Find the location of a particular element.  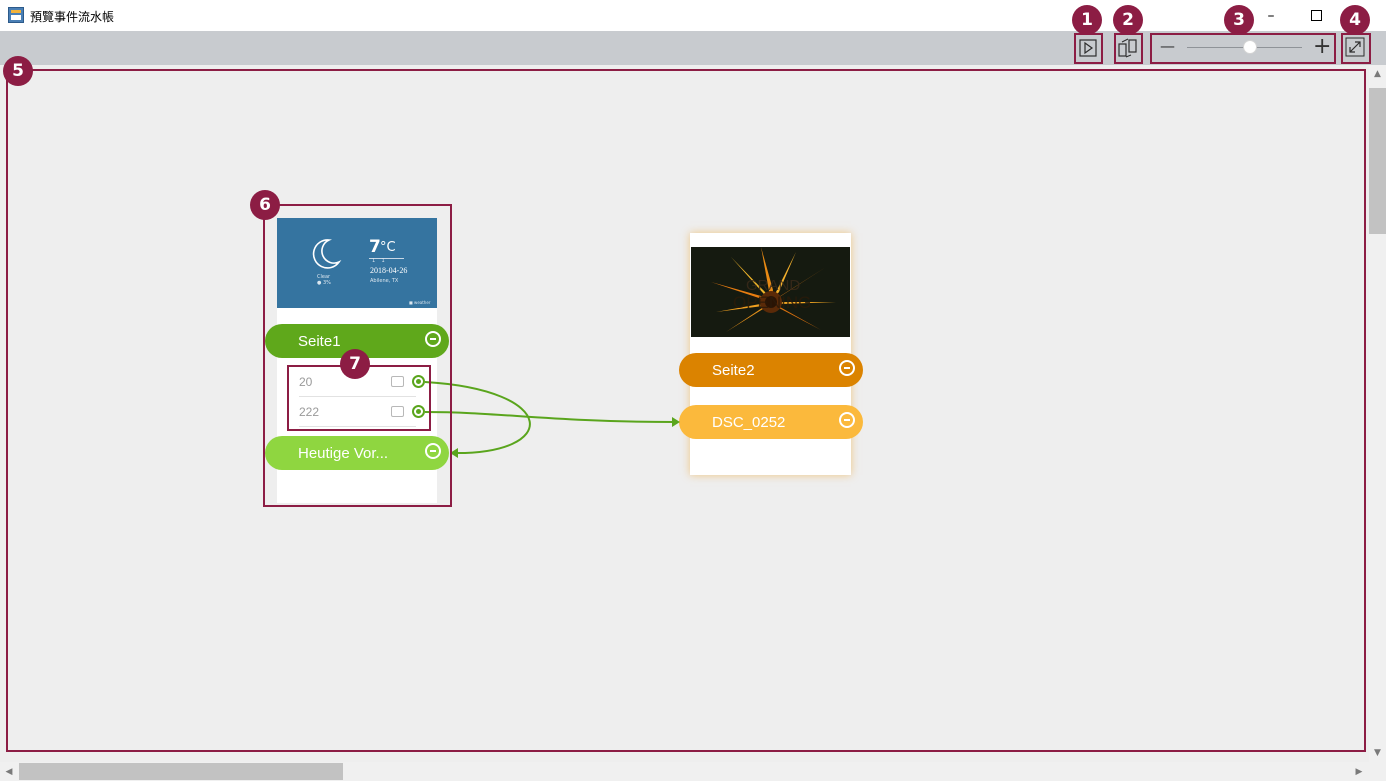

annotation-badge-6: 6 is located at coordinates (265, 205).